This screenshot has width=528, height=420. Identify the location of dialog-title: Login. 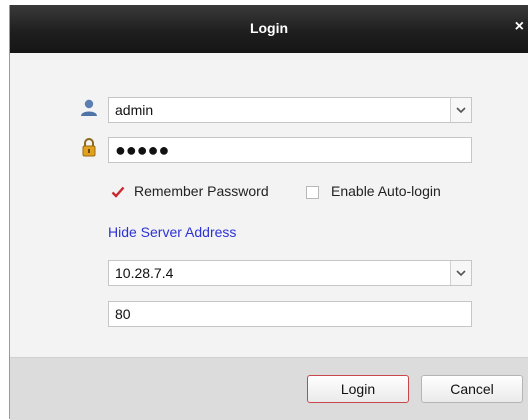
(269, 28).